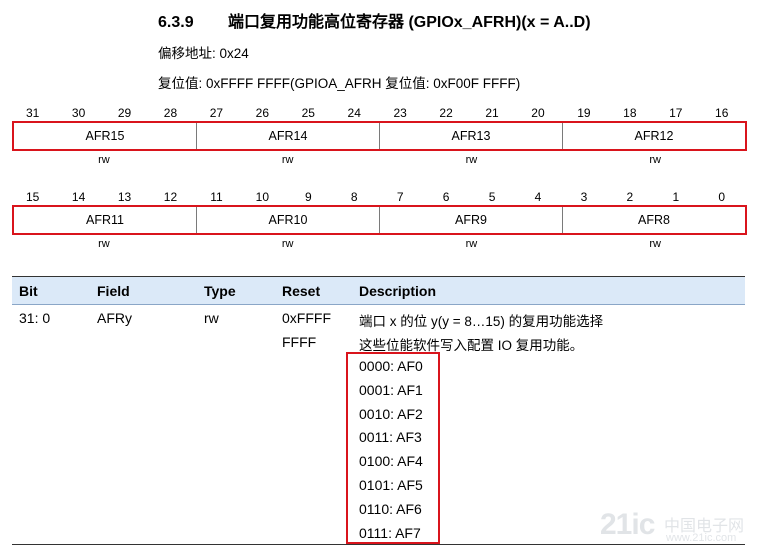  Describe the element at coordinates (446, 197) in the screenshot. I see `bit-number: 6` at that location.